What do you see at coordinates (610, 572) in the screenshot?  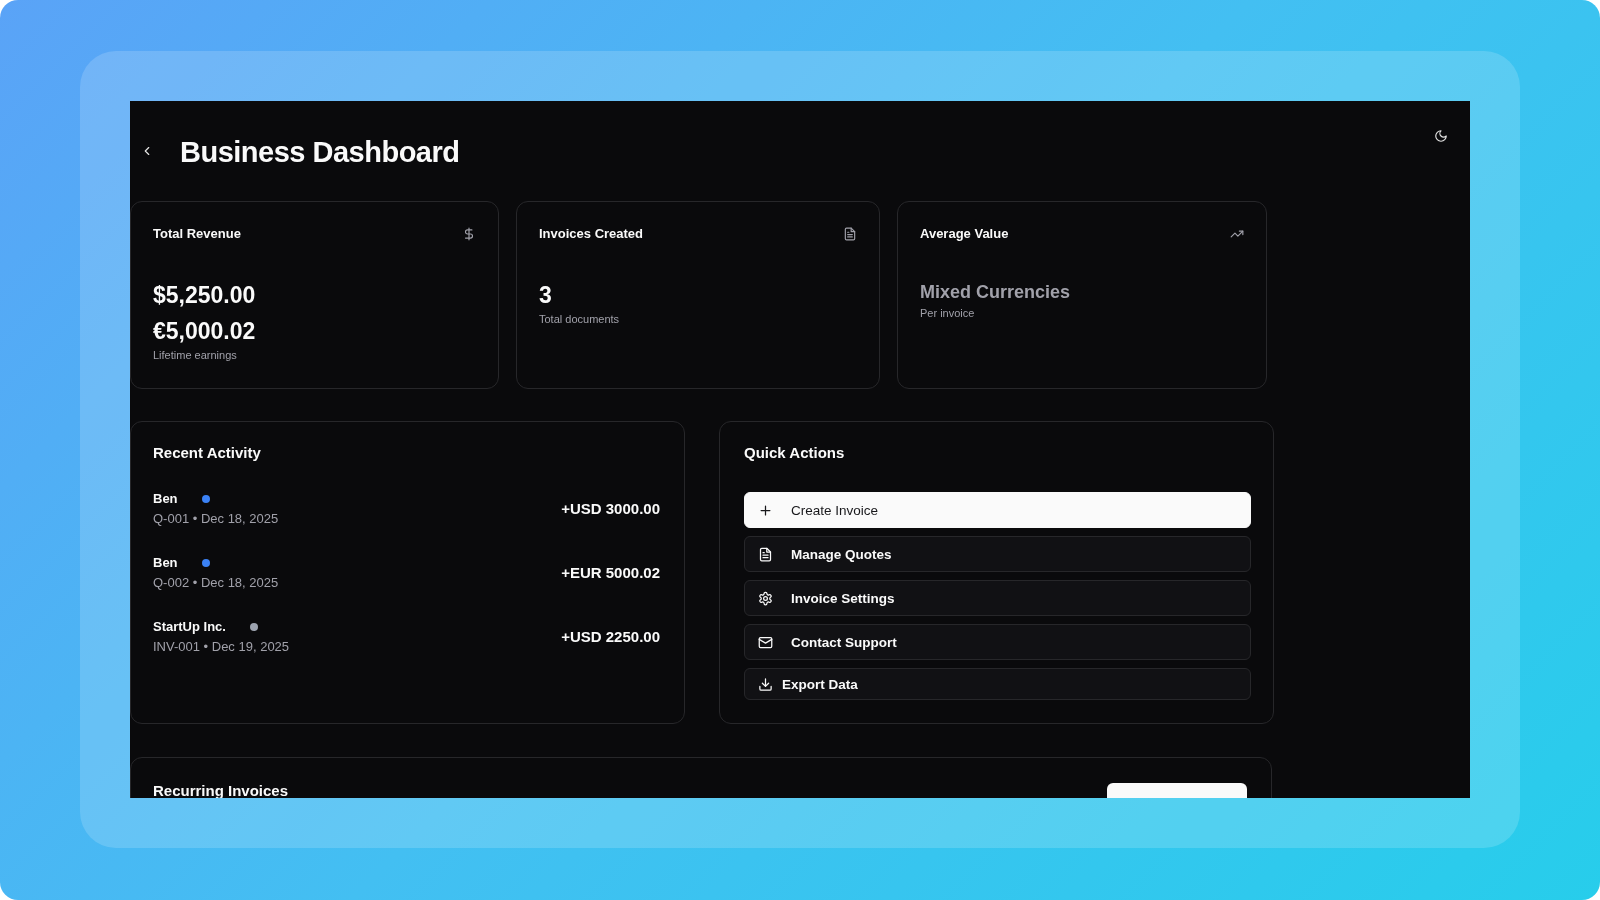 I see `activity-amount: +EUR 5000.02` at bounding box center [610, 572].